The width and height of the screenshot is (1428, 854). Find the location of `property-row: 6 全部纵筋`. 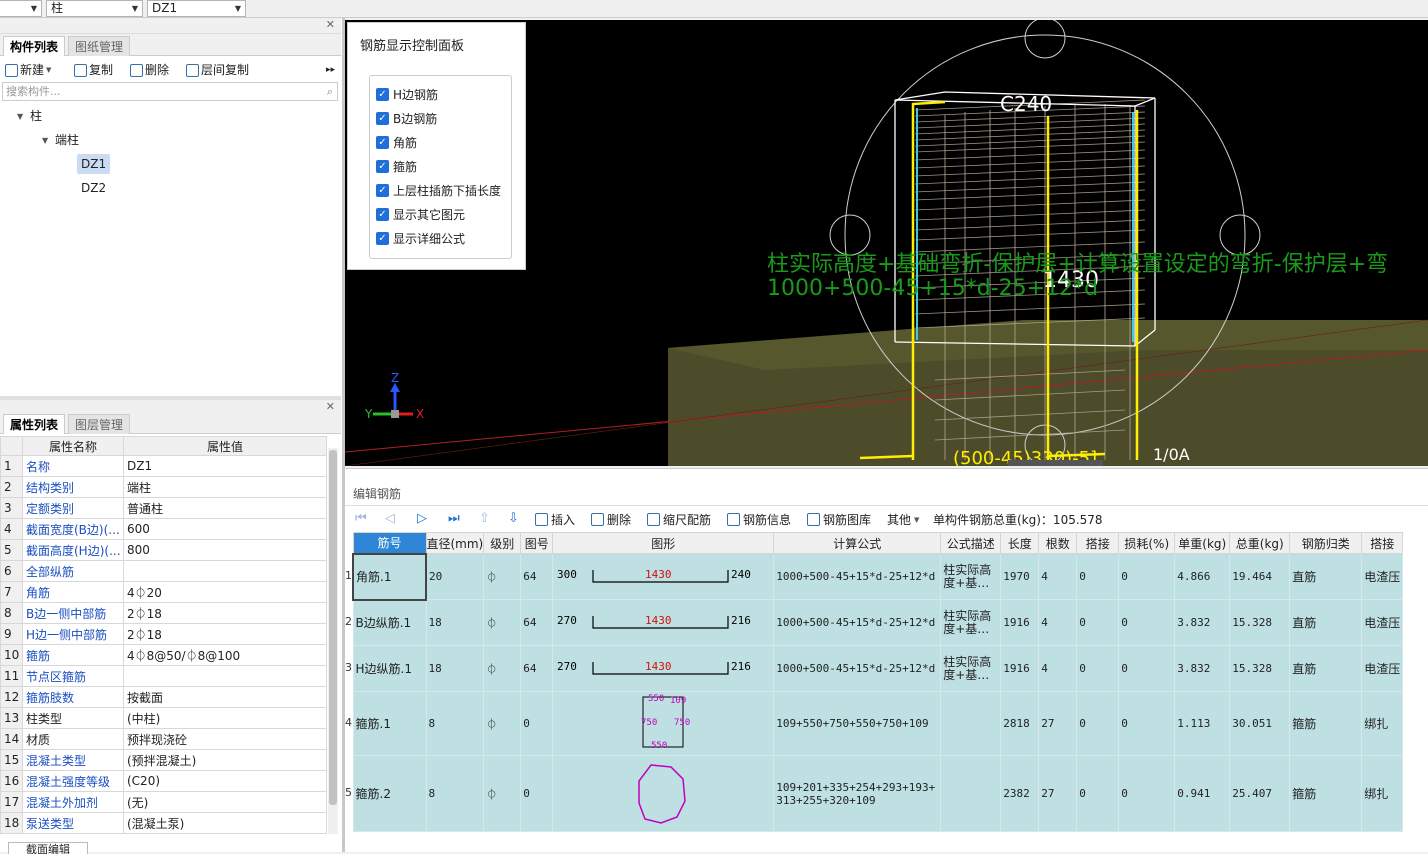

property-row: 6 全部纵筋 is located at coordinates (163, 571).